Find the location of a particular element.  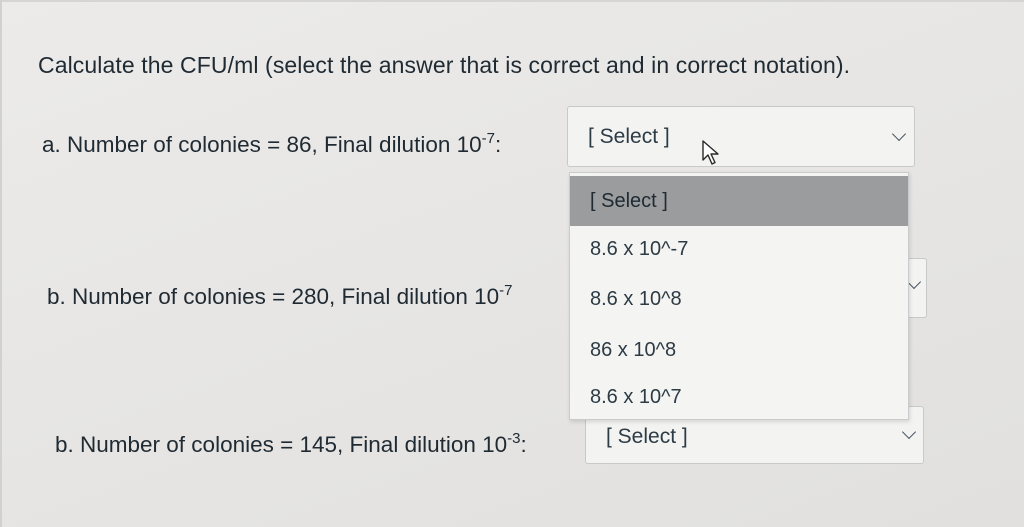

row-a-select-value: [ Select ] is located at coordinates (629, 136).